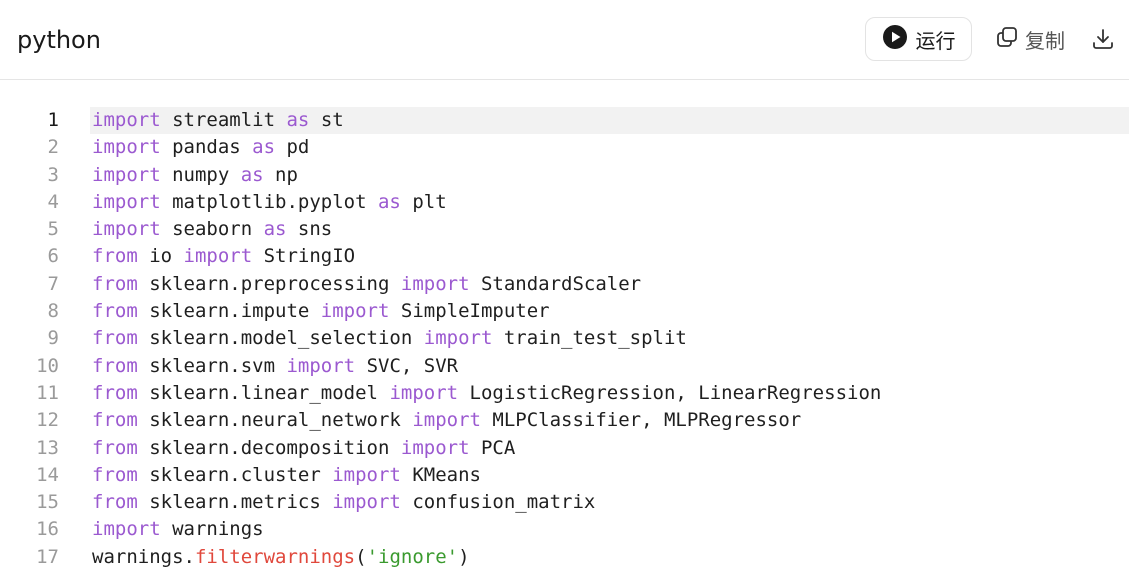 The width and height of the screenshot is (1129, 574). I want to click on line-number: 4, so click(53, 201).